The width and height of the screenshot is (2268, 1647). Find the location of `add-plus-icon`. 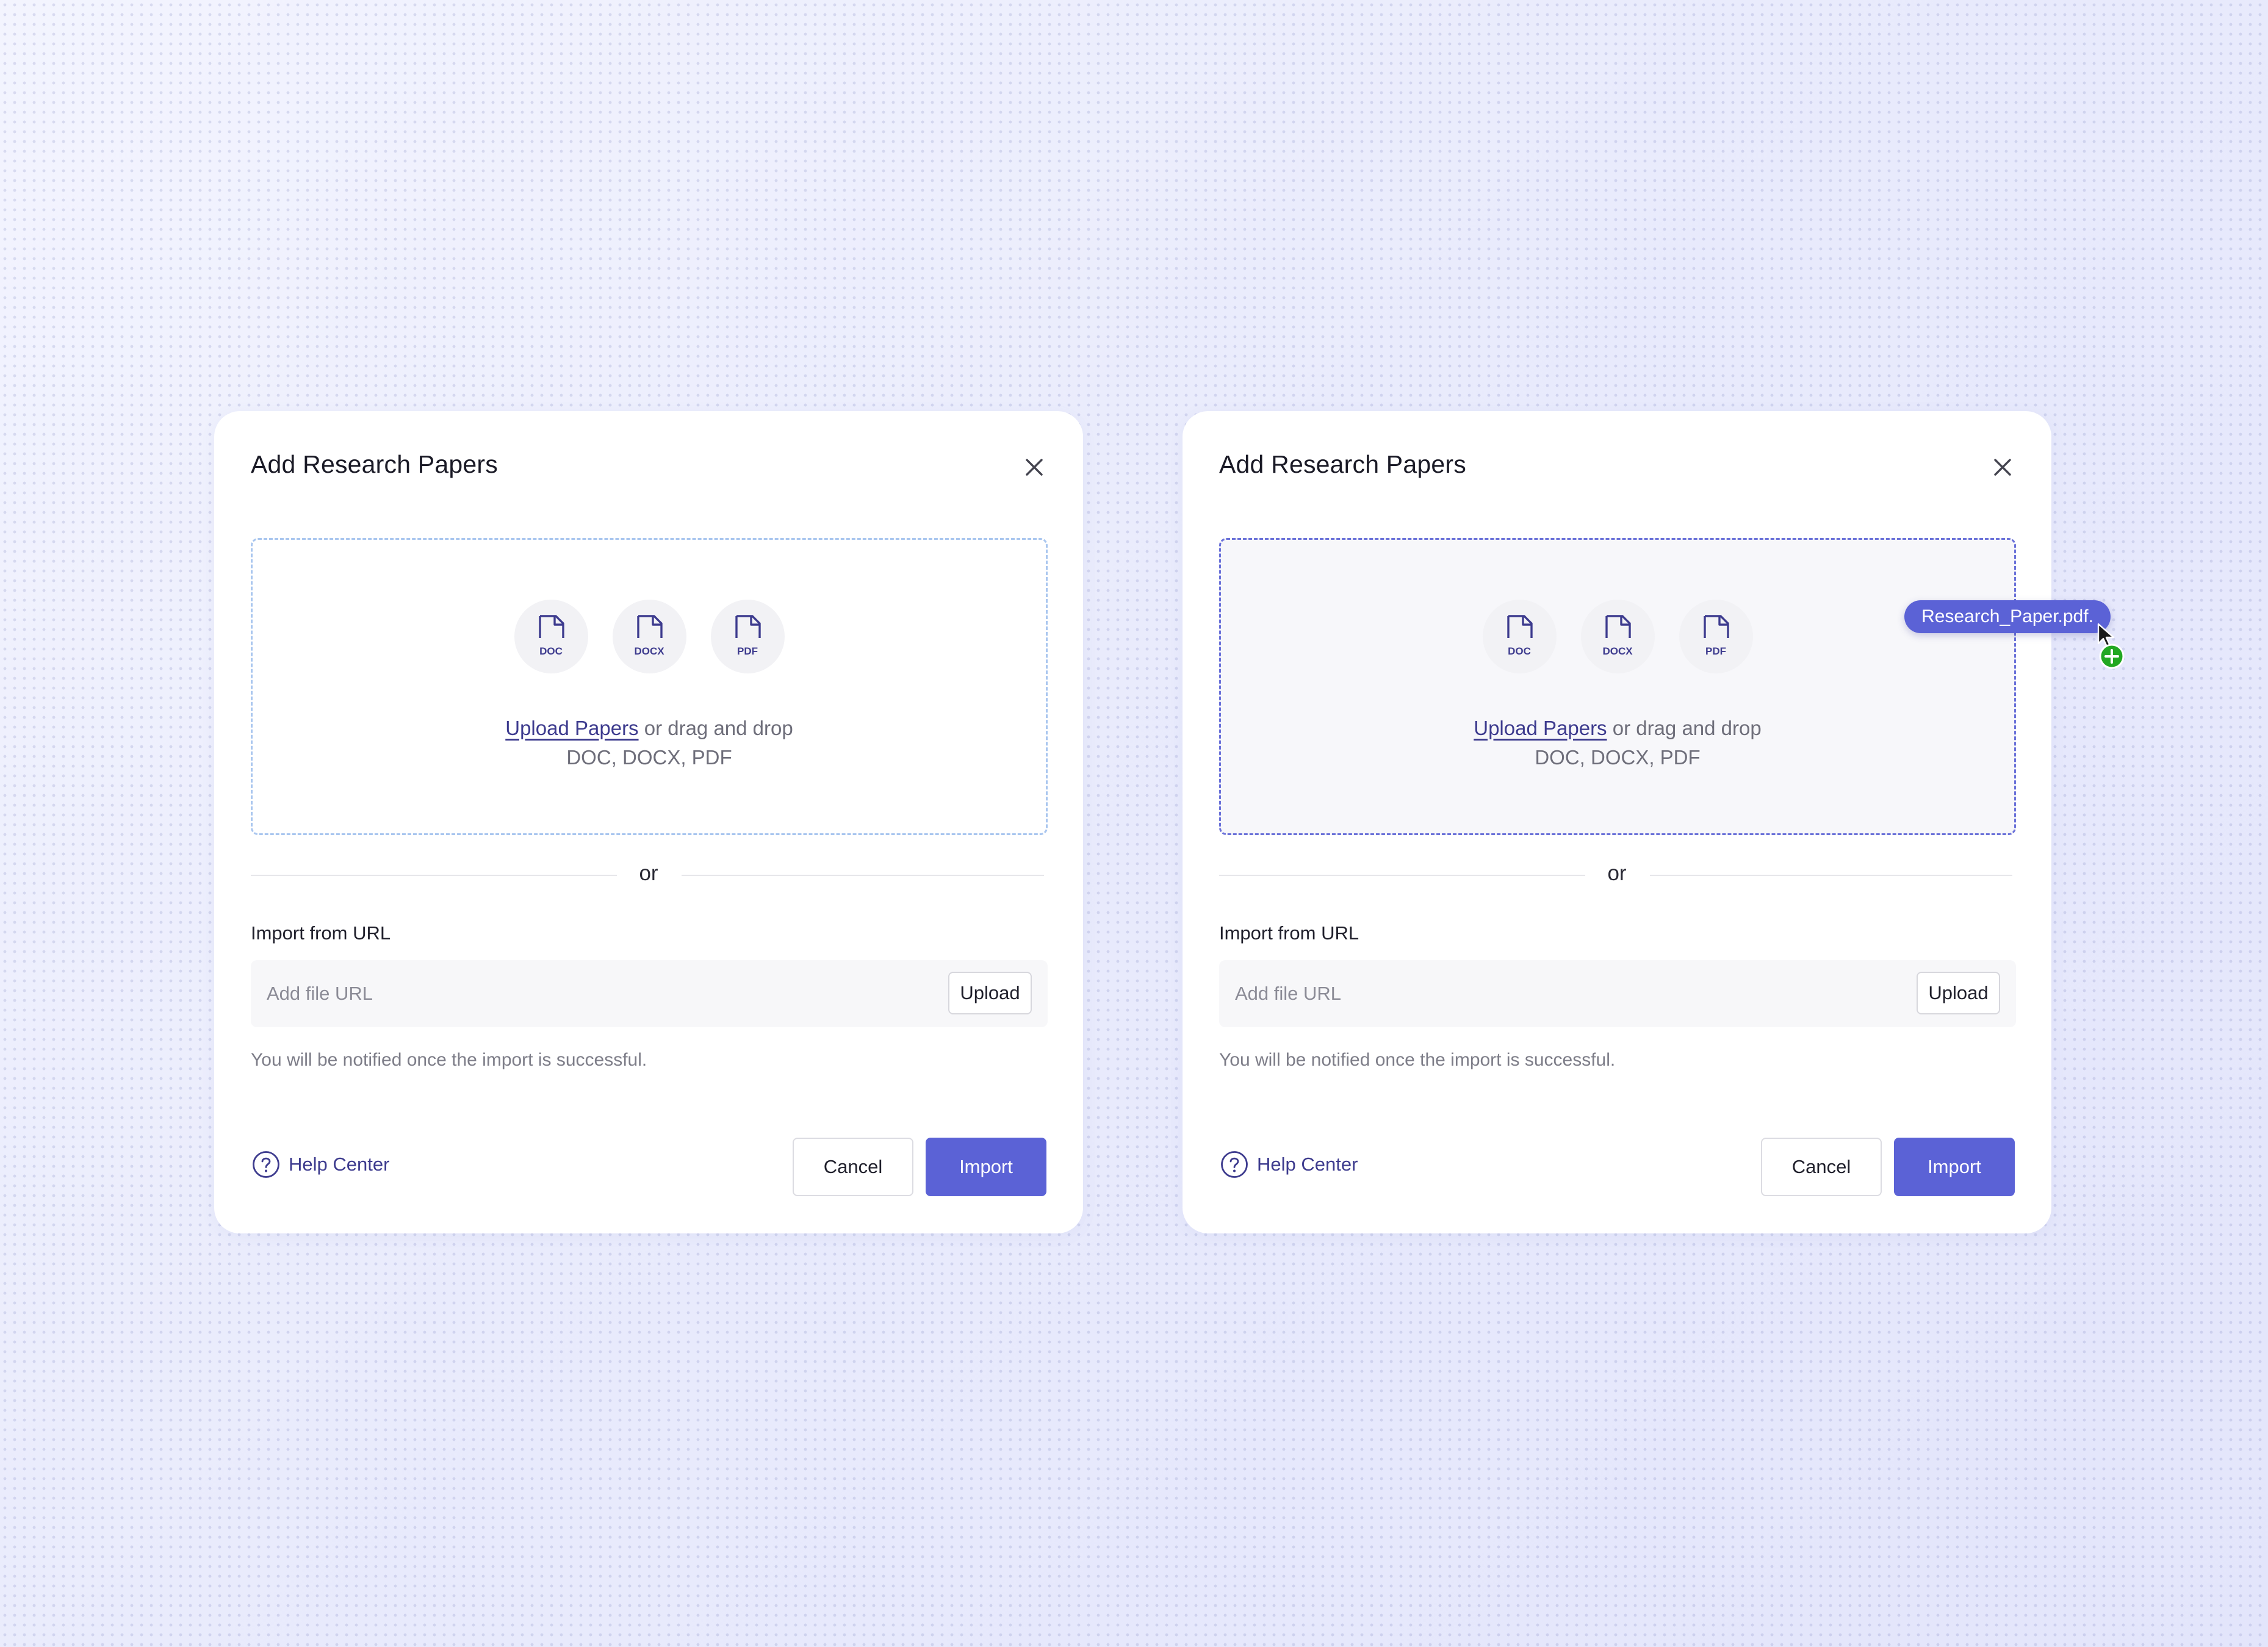

add-plus-icon is located at coordinates (2112, 656).